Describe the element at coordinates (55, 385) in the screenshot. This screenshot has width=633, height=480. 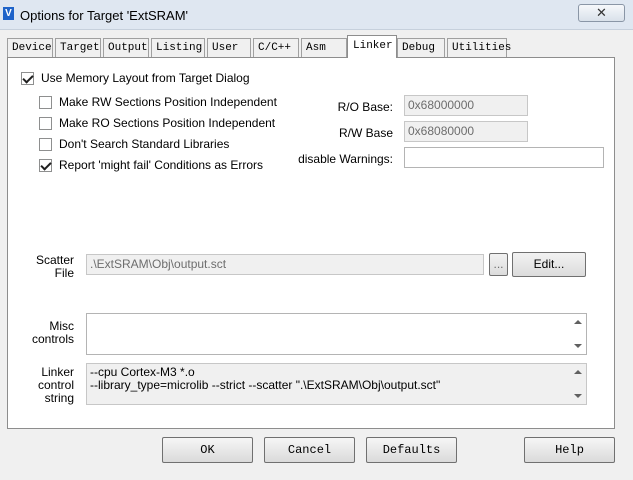
I see `linker-control-label: Linker control string` at that location.